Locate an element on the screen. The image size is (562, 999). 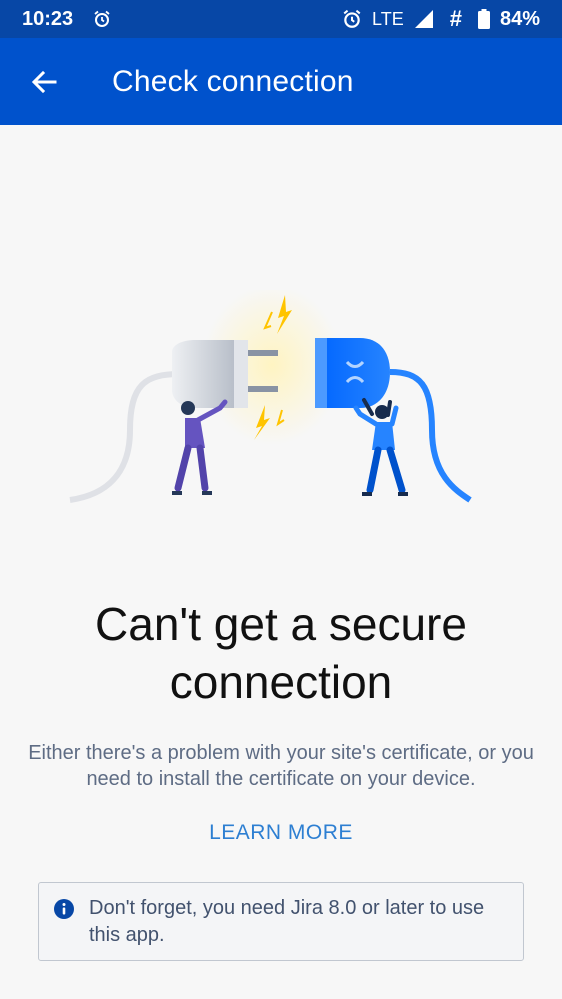
info-icon is located at coordinates (64, 909).